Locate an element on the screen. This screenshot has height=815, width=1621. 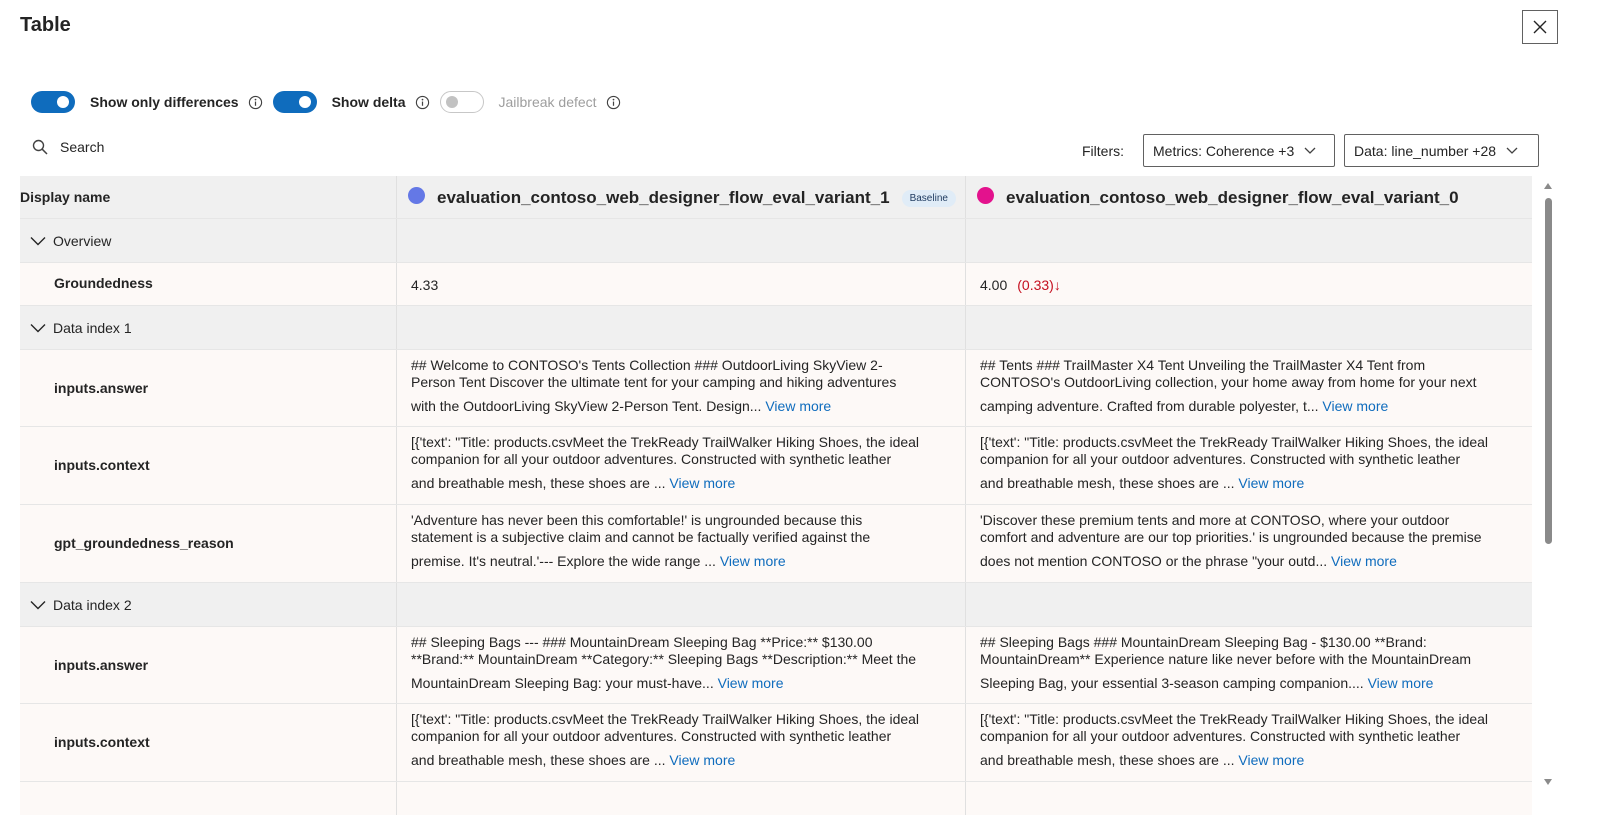
metric-value-with-delta: 4.00 (0.33)↓ is located at coordinates (1020, 285).